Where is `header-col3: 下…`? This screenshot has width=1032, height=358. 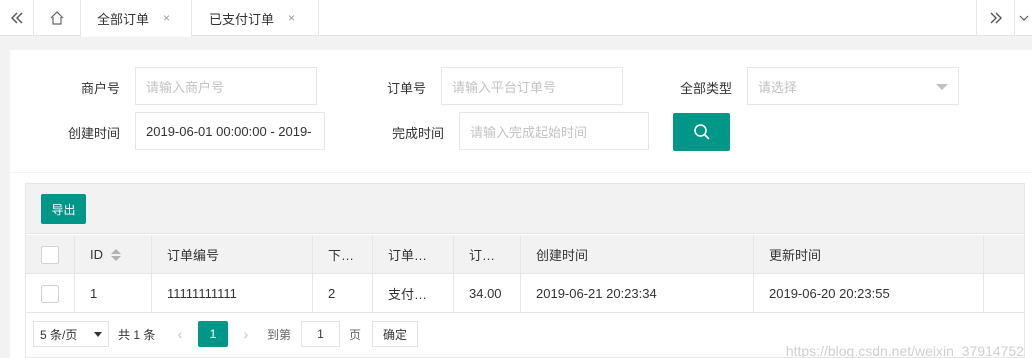 header-col3: 下… is located at coordinates (343, 254).